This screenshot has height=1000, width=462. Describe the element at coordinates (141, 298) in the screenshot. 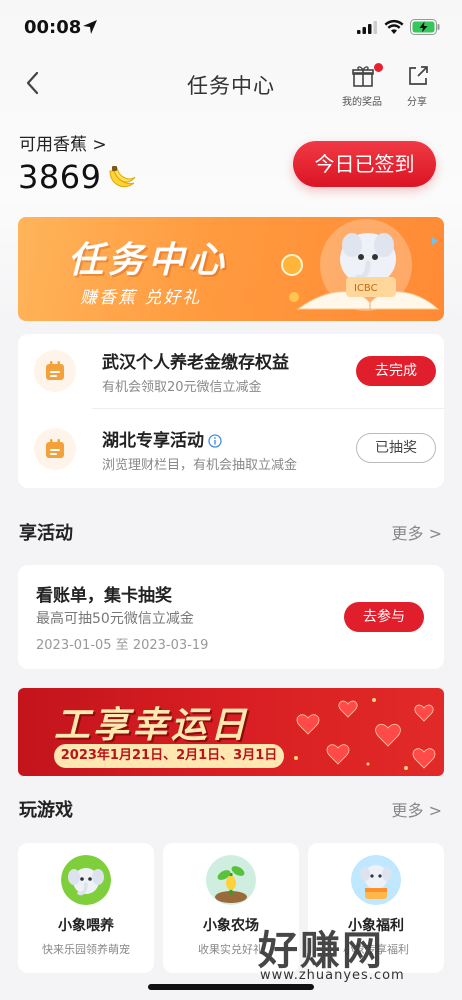

I see `banner-subtitle: 赚香蕉 兑好礼` at that location.